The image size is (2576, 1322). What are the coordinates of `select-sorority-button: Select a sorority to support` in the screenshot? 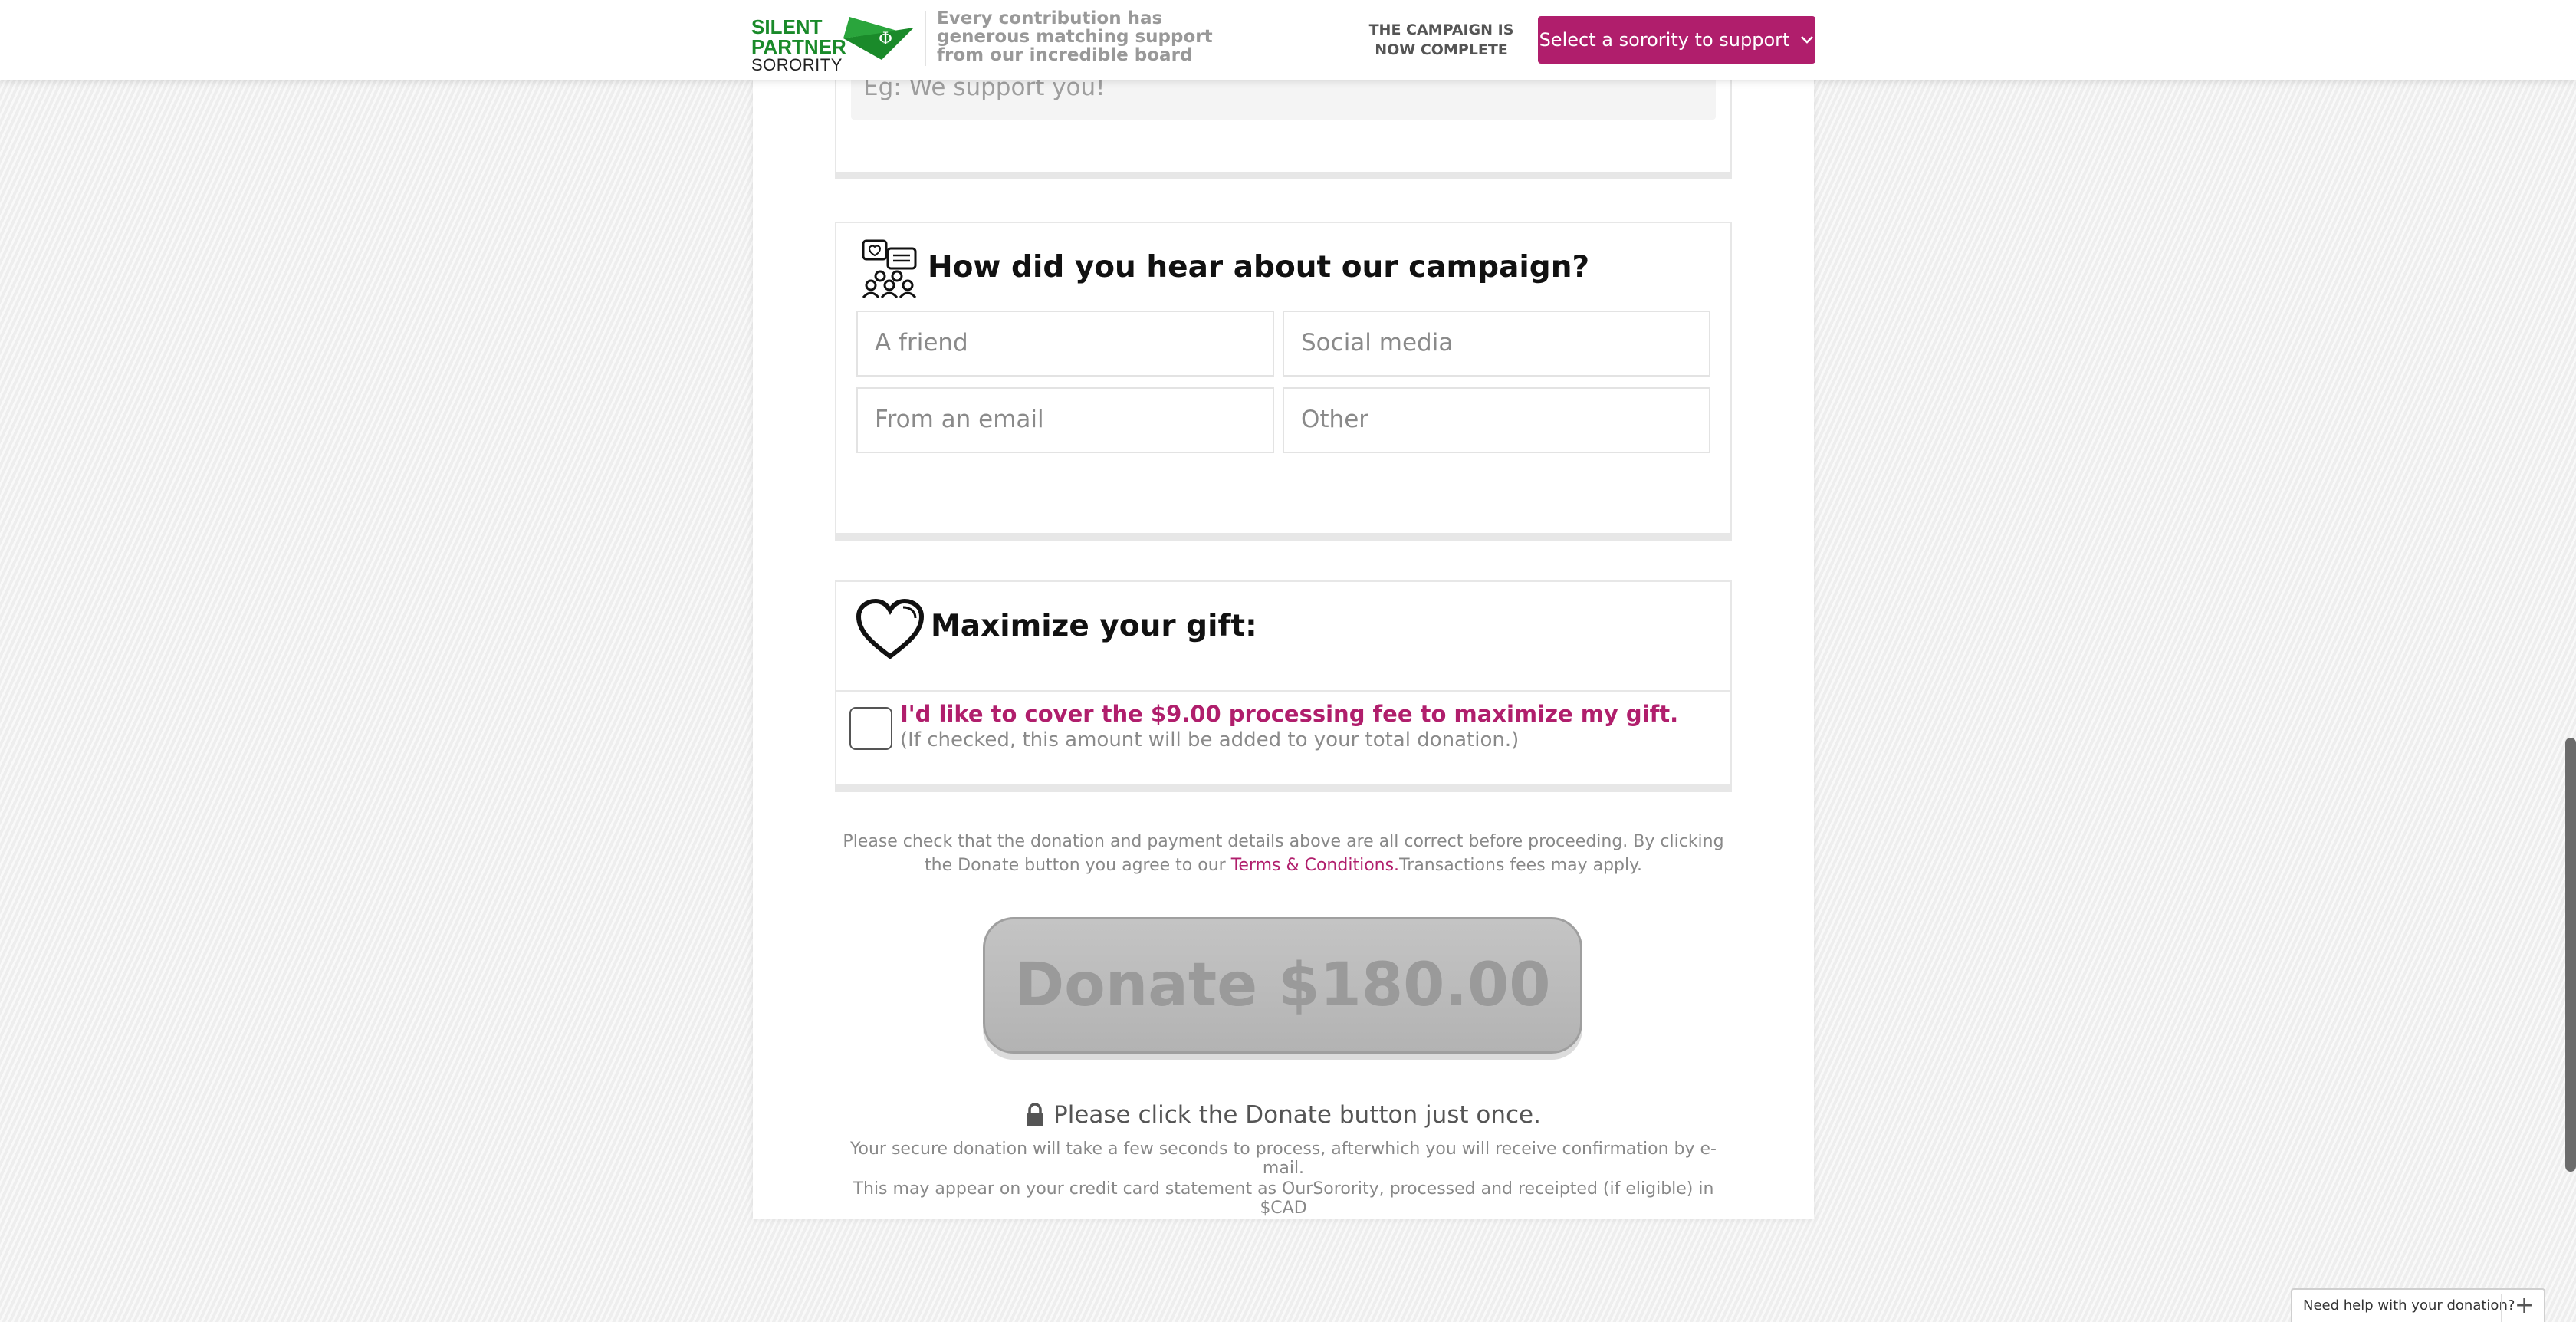 It's located at (1676, 40).